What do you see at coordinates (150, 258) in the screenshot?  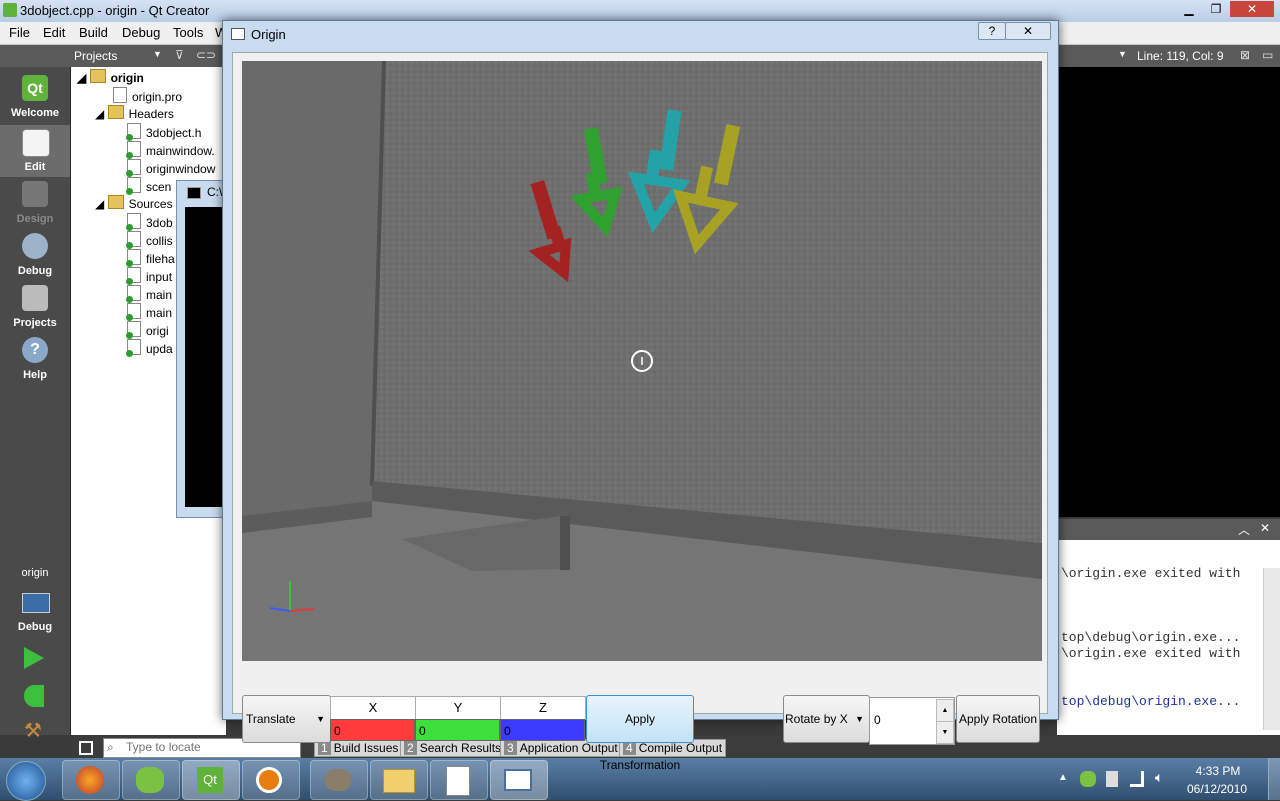 I see `tree-item-source: fileha` at bounding box center [150, 258].